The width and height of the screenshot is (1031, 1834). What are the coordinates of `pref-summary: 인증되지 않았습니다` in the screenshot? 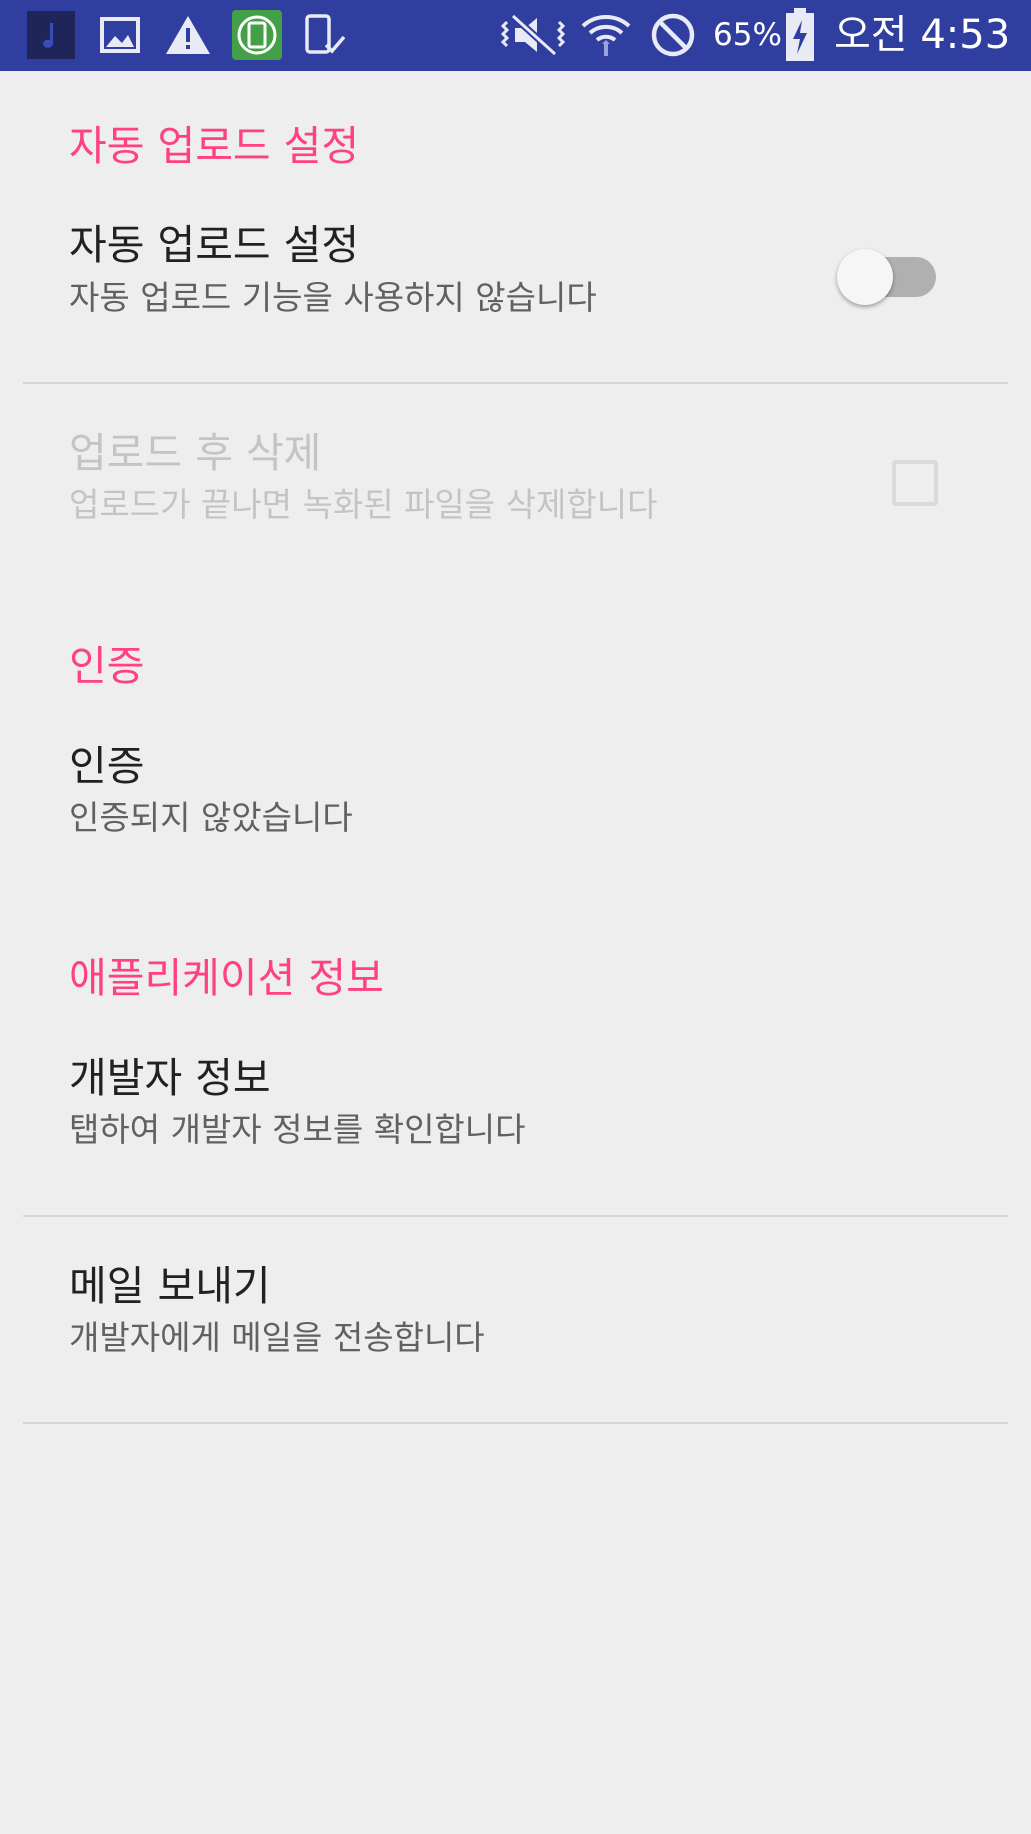 It's located at (211, 817).